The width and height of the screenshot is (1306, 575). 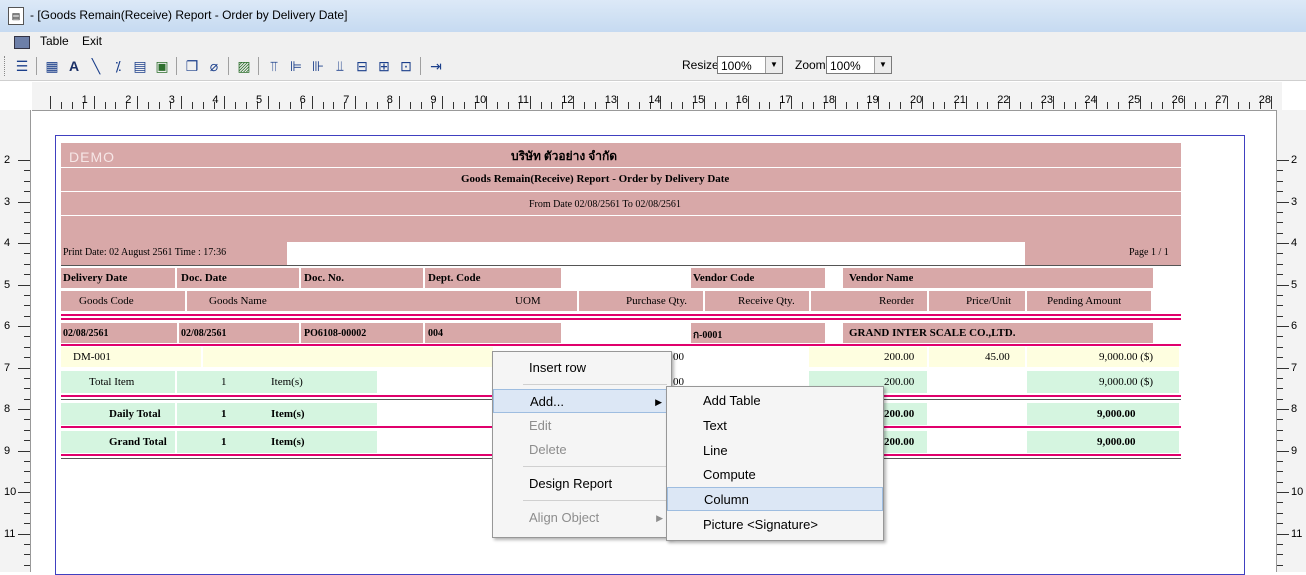 What do you see at coordinates (54, 41) in the screenshot?
I see `menu-table: Table` at bounding box center [54, 41].